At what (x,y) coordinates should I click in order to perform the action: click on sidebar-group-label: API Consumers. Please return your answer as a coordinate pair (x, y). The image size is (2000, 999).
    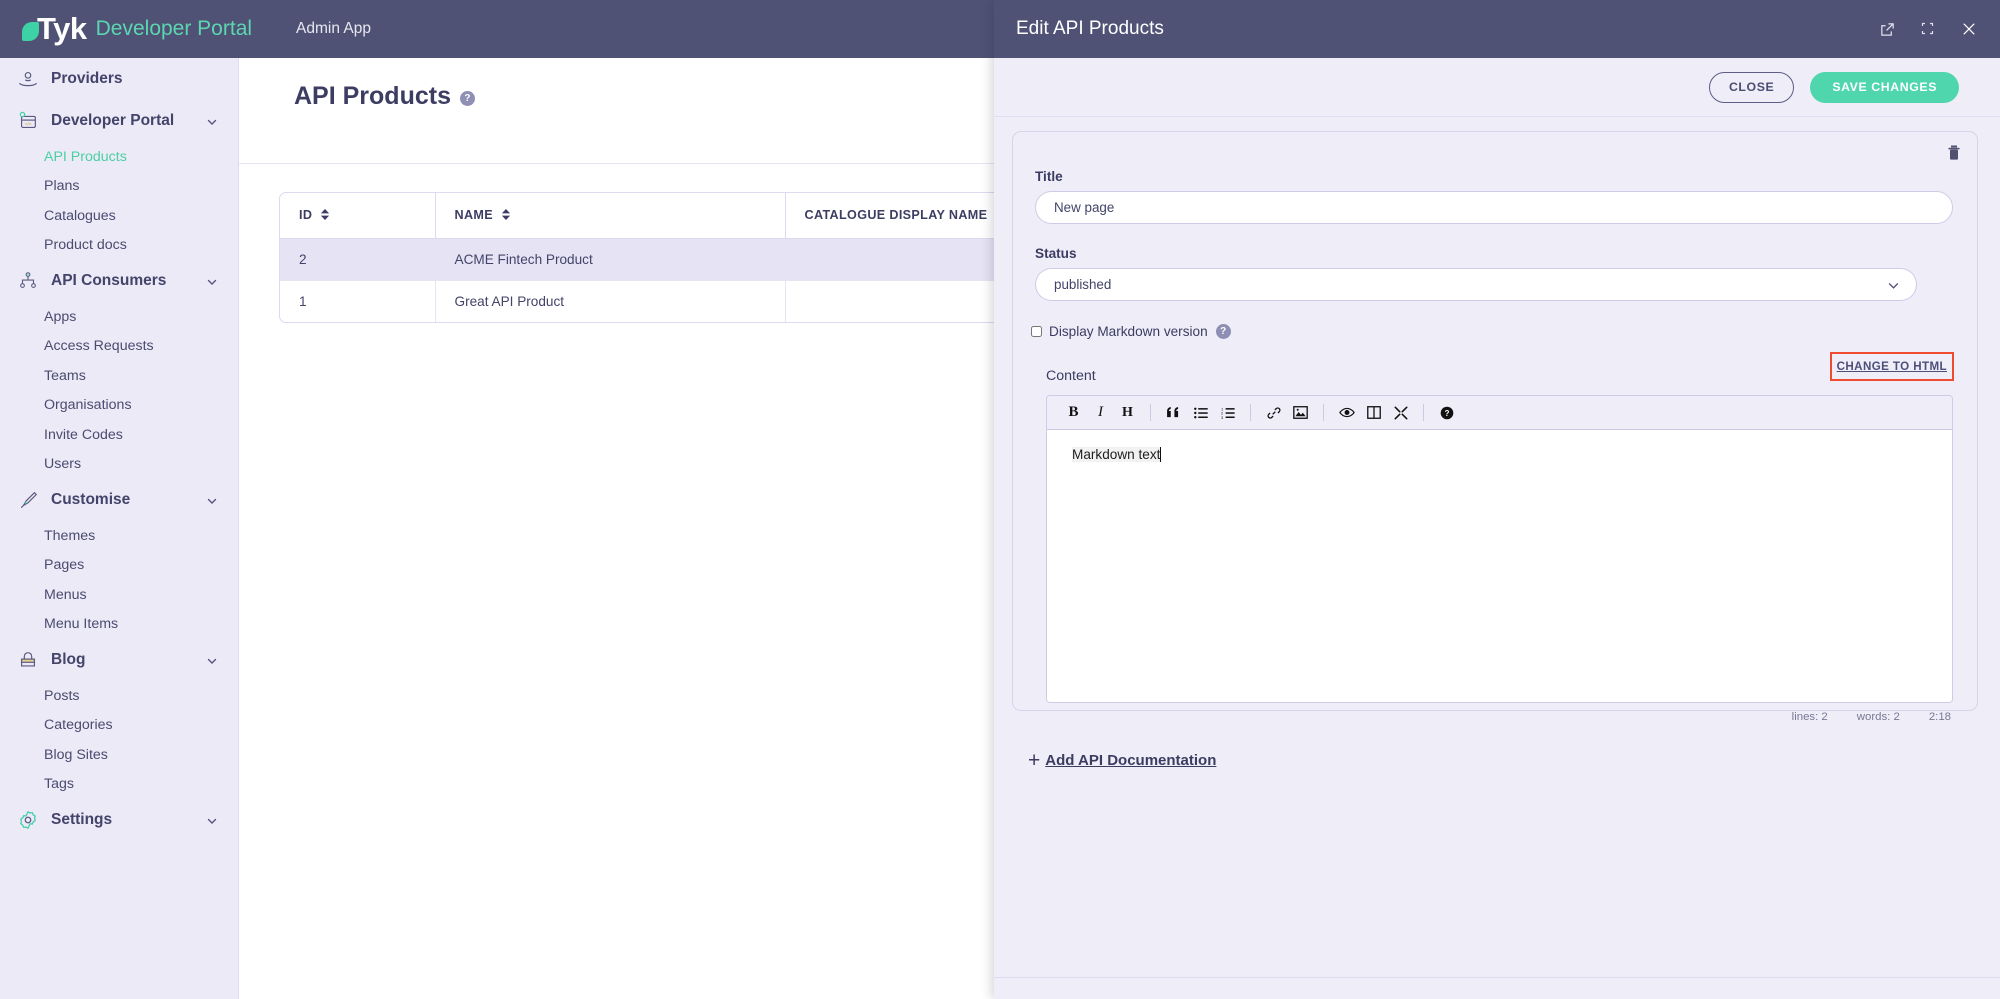
    Looking at the image, I should click on (109, 280).